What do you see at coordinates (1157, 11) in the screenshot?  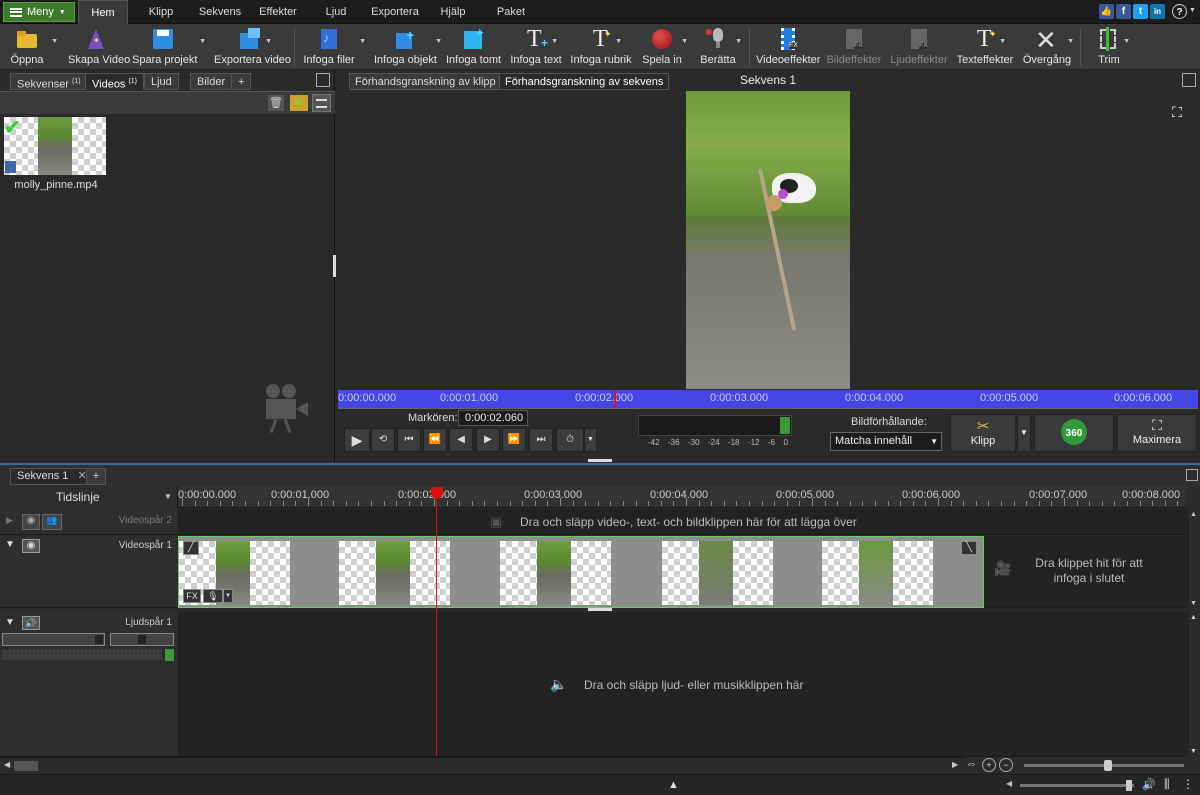 I see `linkedin-icon: in` at bounding box center [1157, 11].